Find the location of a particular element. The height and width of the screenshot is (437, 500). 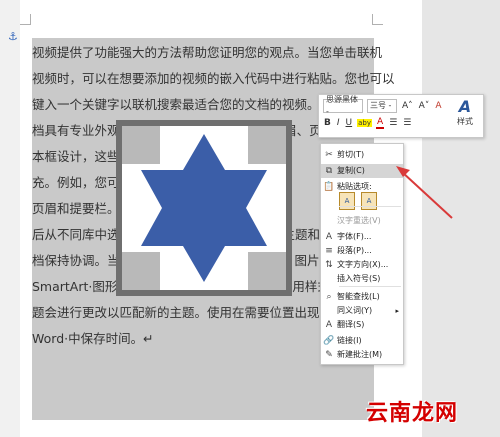

crop-mark-top-left is located at coordinates (25, 19).